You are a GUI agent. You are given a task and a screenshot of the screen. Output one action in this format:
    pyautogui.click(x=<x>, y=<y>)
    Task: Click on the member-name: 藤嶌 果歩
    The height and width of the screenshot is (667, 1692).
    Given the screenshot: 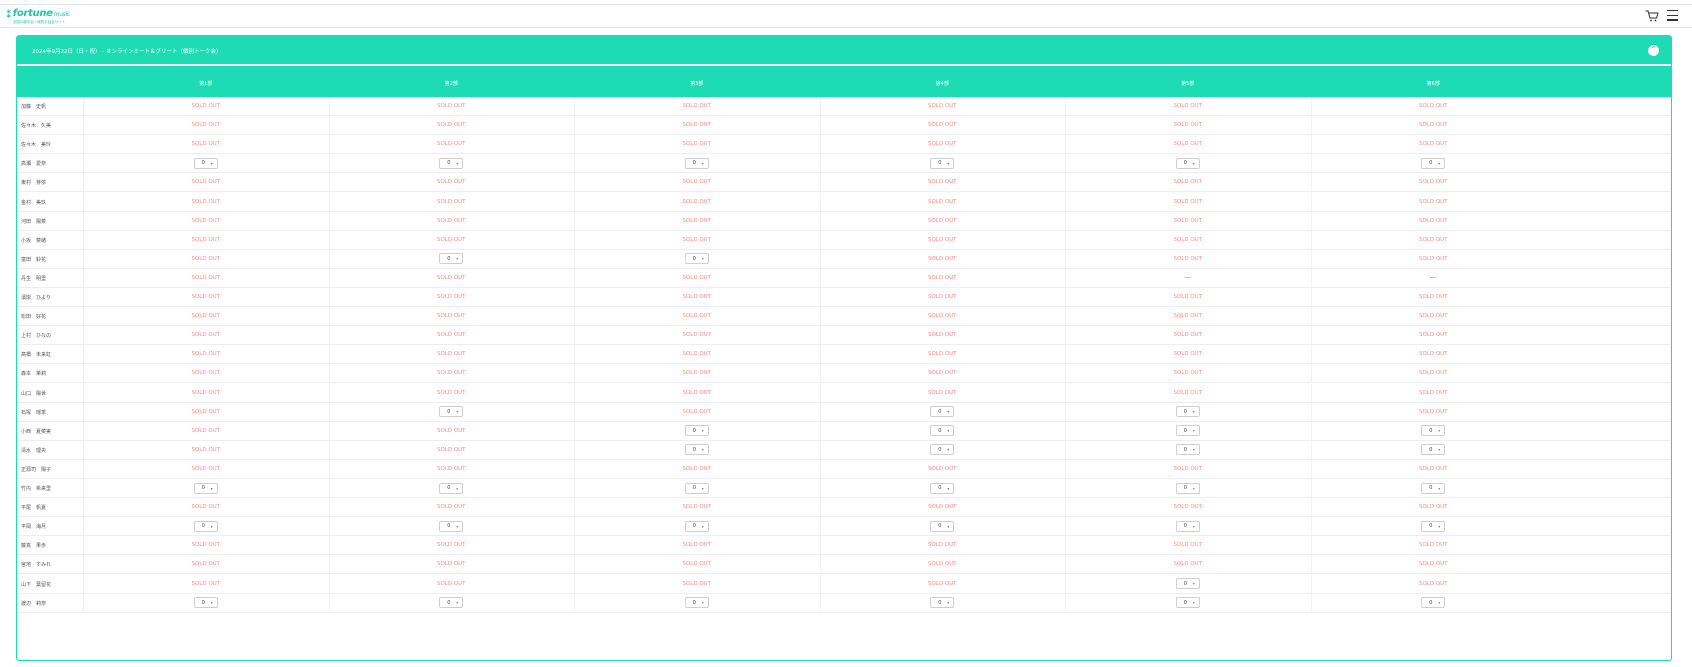 What is the action you would take?
    pyautogui.click(x=34, y=546)
    